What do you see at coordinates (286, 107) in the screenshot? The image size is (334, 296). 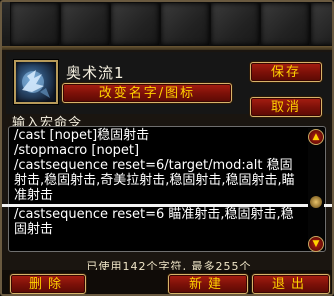 I see `cancel-button: 取消` at bounding box center [286, 107].